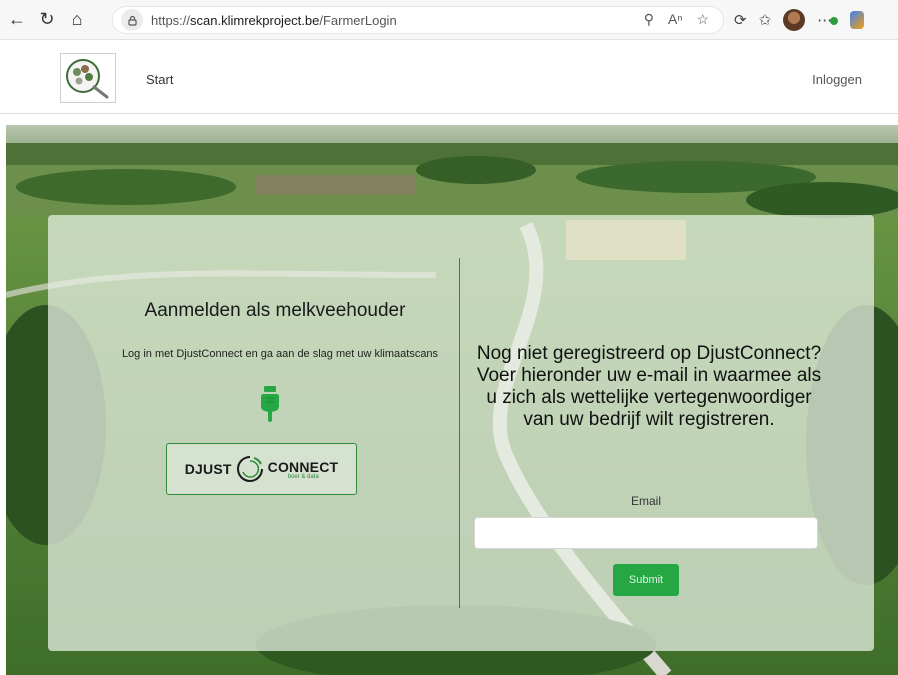 The width and height of the screenshot is (898, 675). I want to click on djustconnect-login-button: DJUST CONNECT boer & data, so click(261, 469).